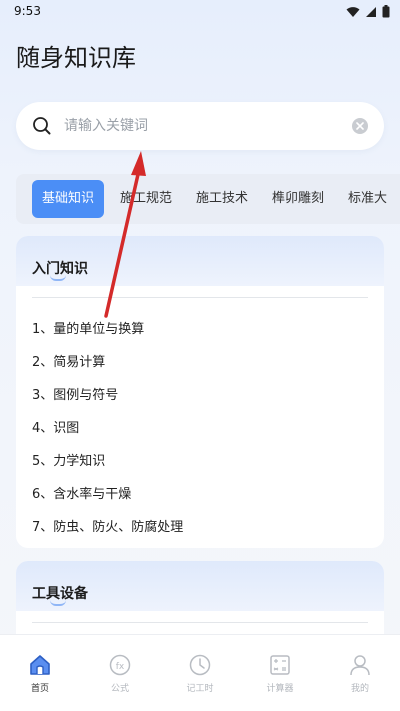  I want to click on category-tabs: 基础知识 施工规范 施工技术 榫卯雕刻 标准大, so click(208, 199).